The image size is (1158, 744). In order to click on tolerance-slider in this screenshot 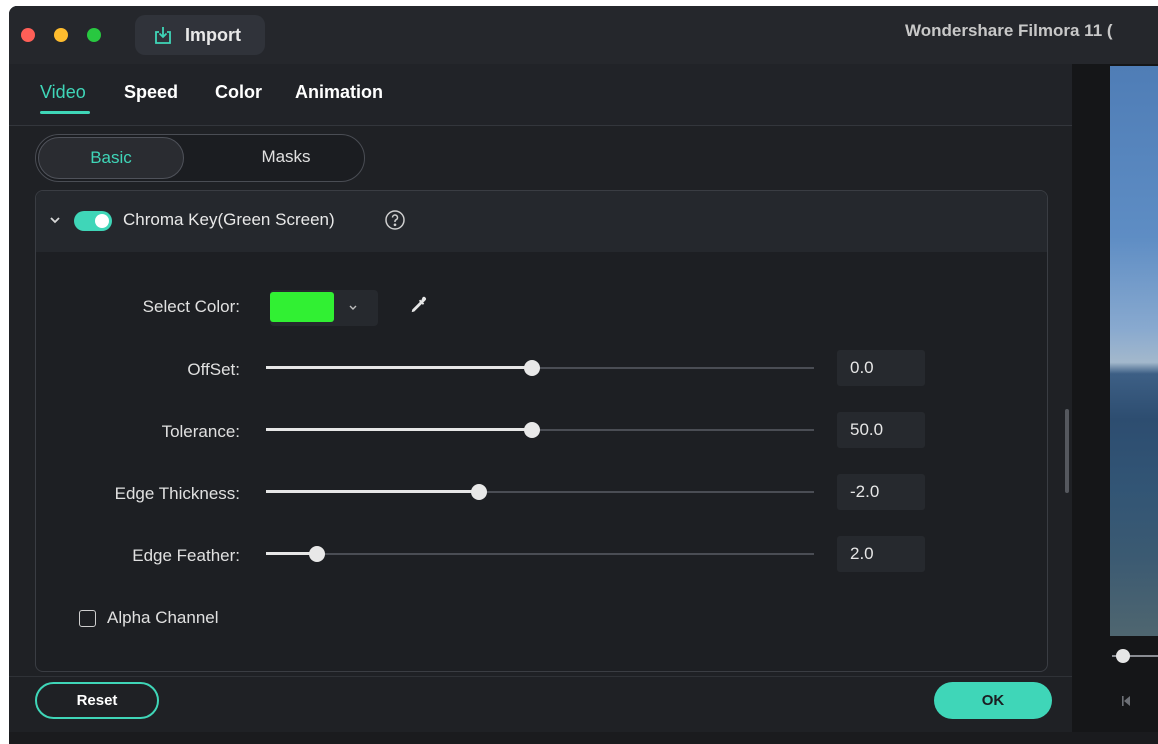, I will do `click(540, 430)`.